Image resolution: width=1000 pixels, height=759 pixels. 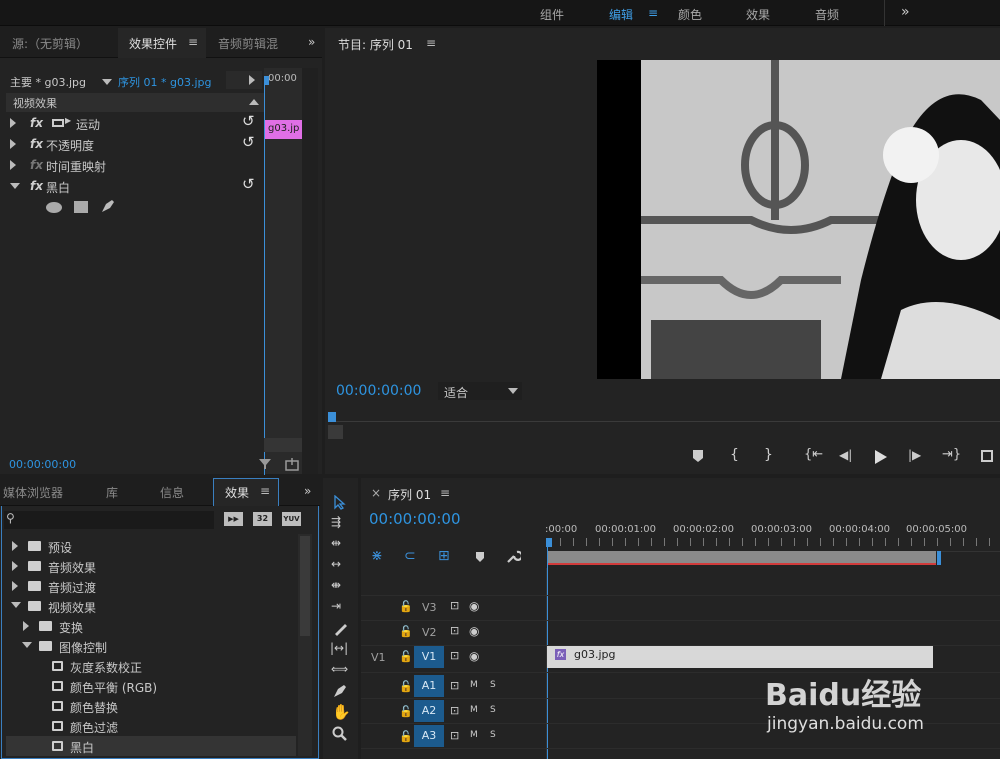 What do you see at coordinates (252, 80) in the screenshot?
I see `play-clip-icon` at bounding box center [252, 80].